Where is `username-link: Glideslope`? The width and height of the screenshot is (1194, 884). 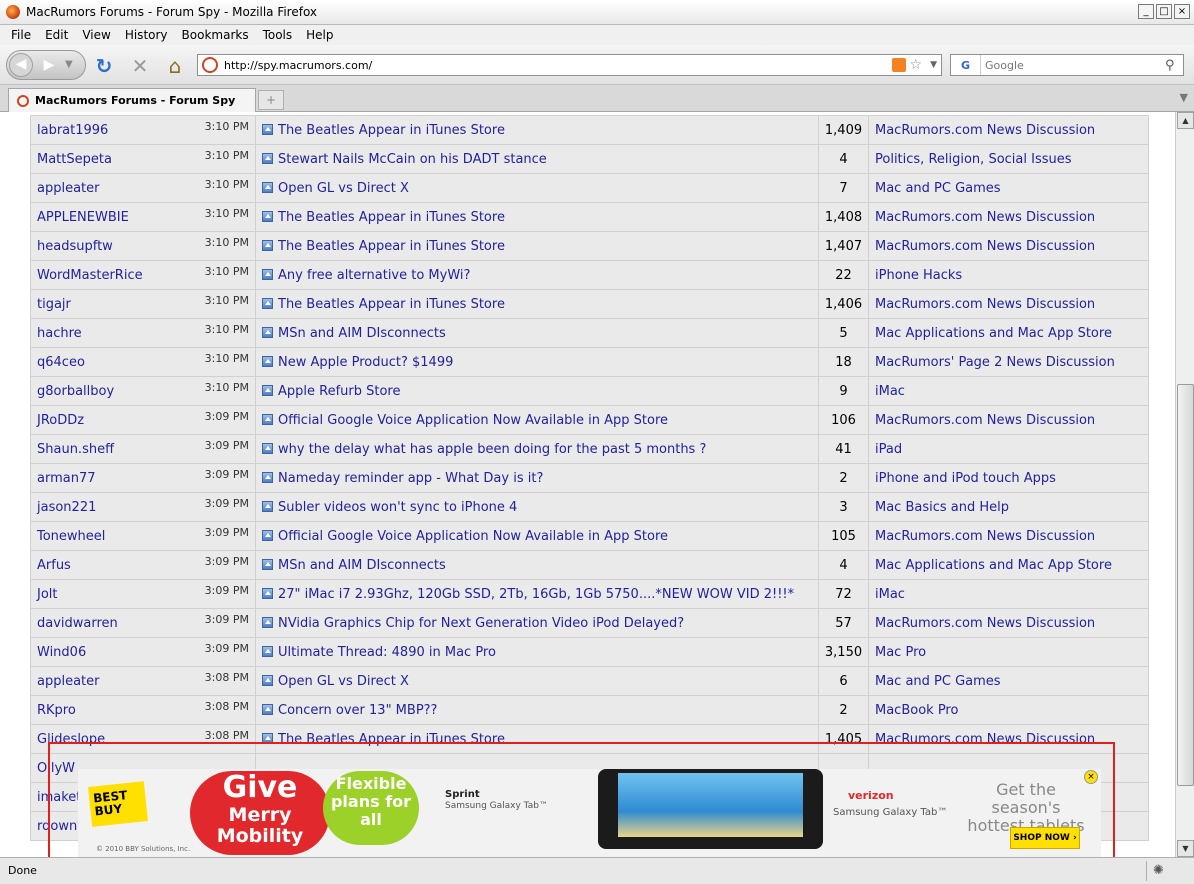
username-link: Glideslope is located at coordinates (71, 739).